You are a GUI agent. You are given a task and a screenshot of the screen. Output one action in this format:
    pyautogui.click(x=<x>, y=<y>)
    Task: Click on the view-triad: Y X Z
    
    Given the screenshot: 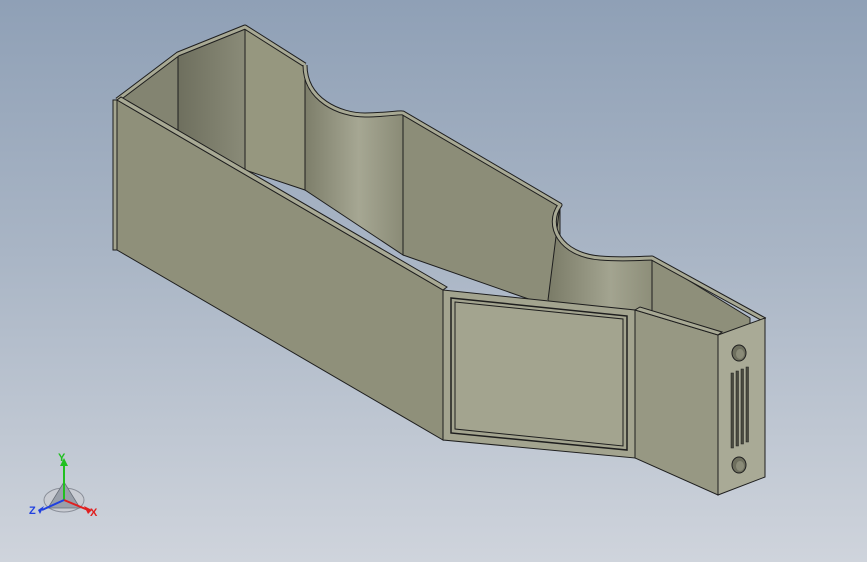 What is the action you would take?
    pyautogui.click(x=63, y=485)
    